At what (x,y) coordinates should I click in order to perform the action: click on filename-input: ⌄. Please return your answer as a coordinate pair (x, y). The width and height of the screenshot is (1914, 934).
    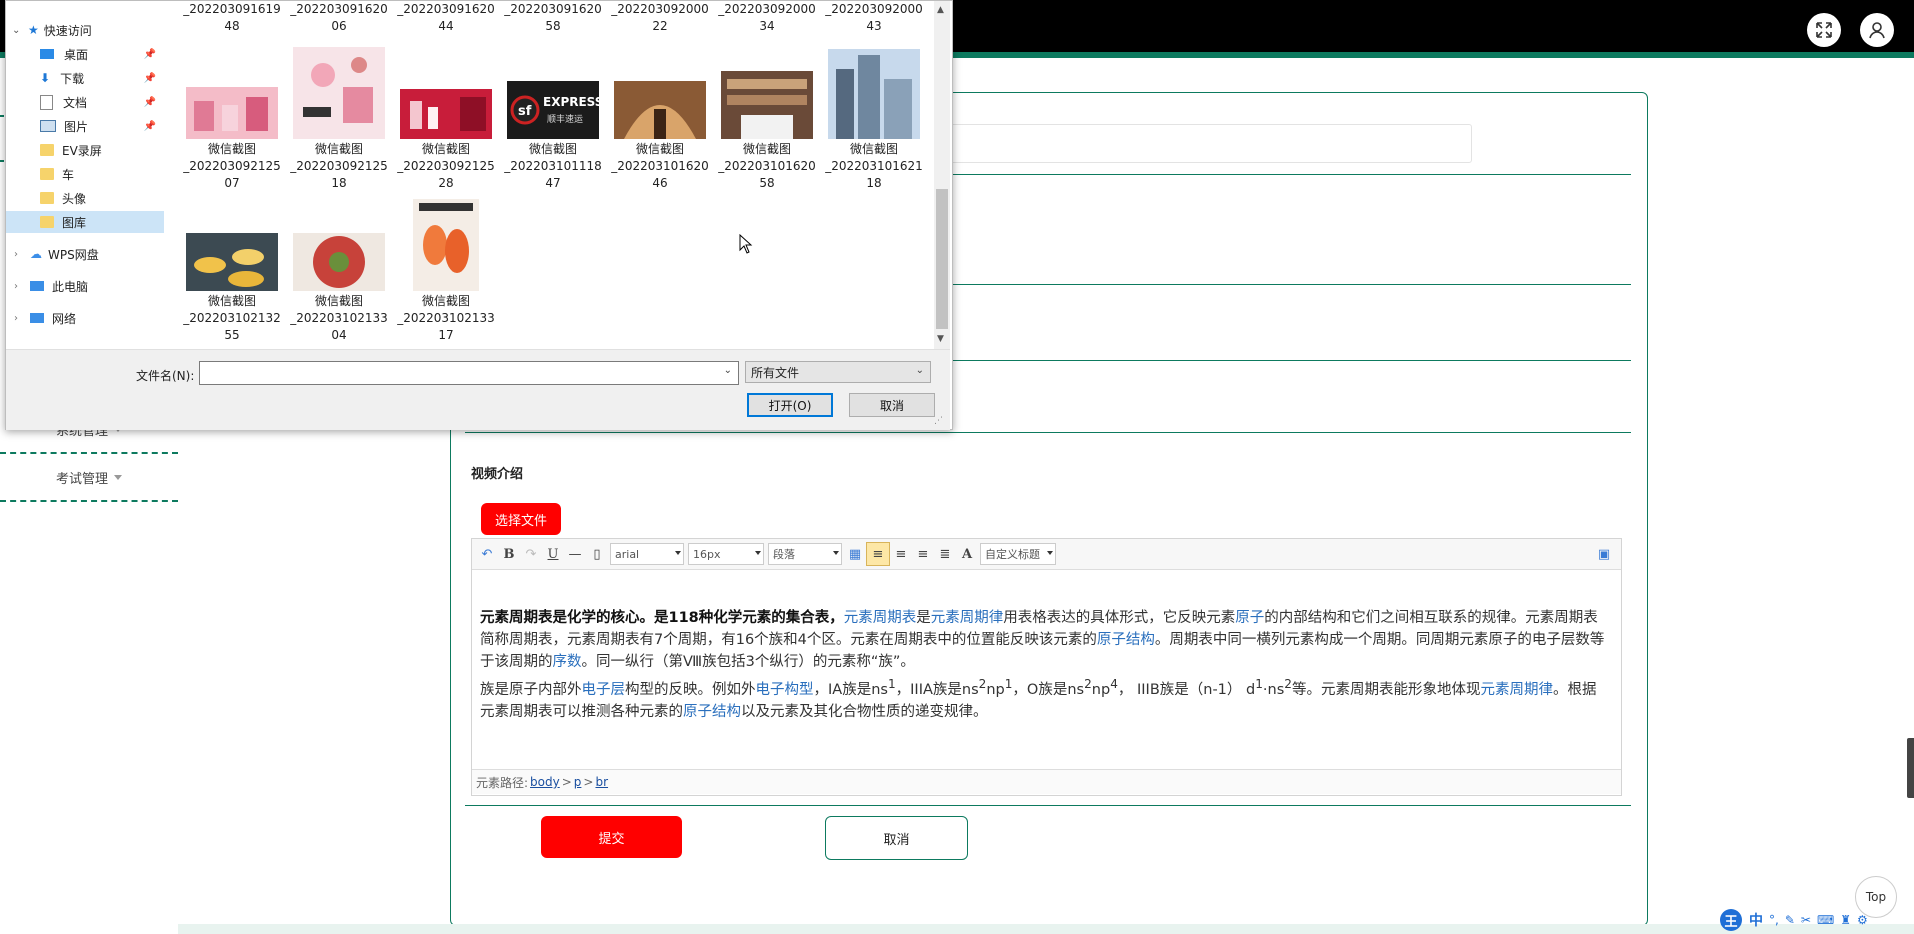
    Looking at the image, I should click on (469, 373).